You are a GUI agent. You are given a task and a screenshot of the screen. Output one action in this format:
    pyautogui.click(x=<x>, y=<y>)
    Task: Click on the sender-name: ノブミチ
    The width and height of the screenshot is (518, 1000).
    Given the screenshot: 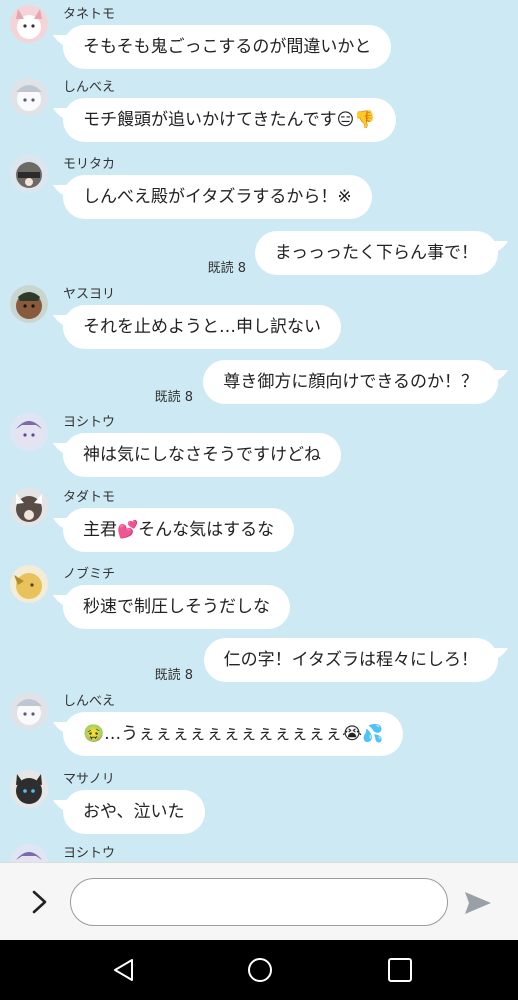 What is the action you would take?
    pyautogui.click(x=89, y=574)
    